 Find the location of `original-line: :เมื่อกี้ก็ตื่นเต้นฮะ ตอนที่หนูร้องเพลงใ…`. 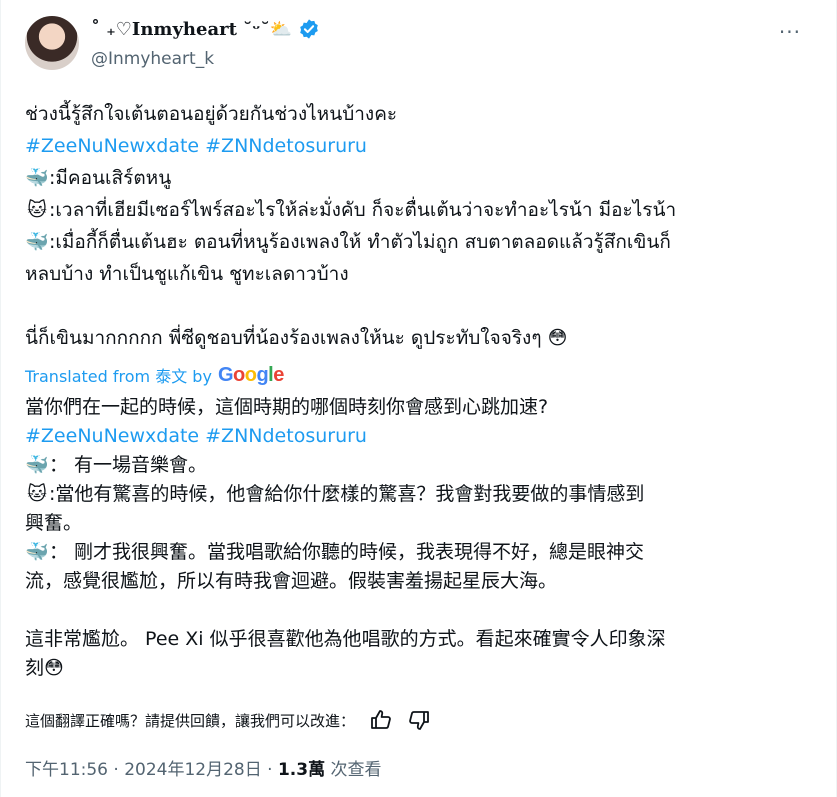

original-line: :เมื่อกี้ก็ตื่นเต้นฮะ ตอนที่หนูร้องเพลงใ… is located at coordinates (360, 242).